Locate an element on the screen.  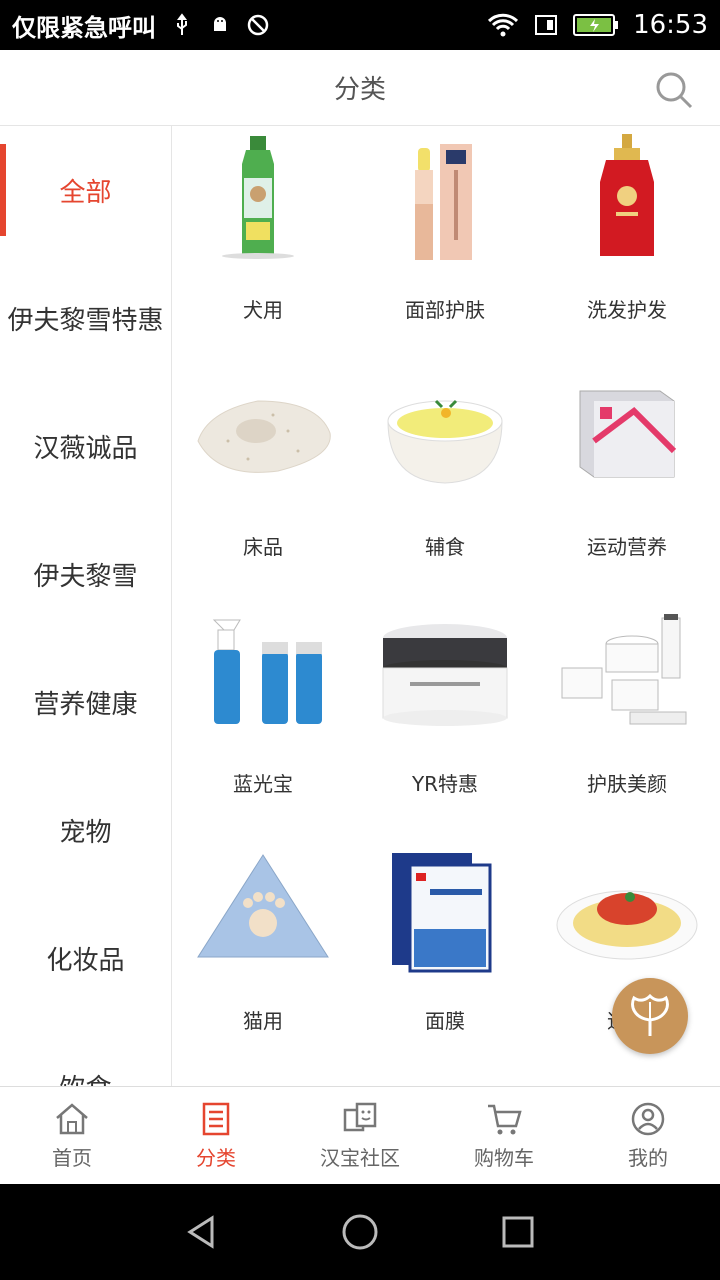
tab-category: 分类 is located at coordinates (216, 1135).